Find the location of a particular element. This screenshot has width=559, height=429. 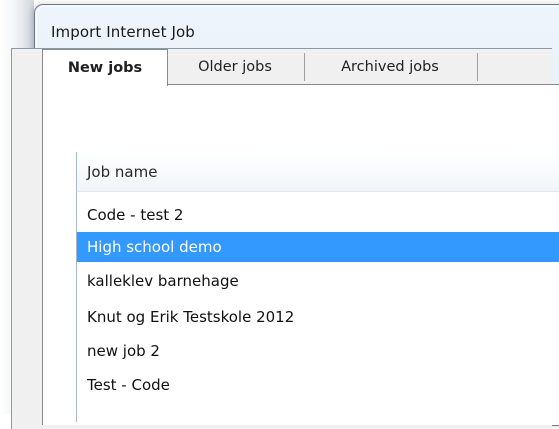

list-item-code-test-2: Code - test 2 is located at coordinates (318, 215).